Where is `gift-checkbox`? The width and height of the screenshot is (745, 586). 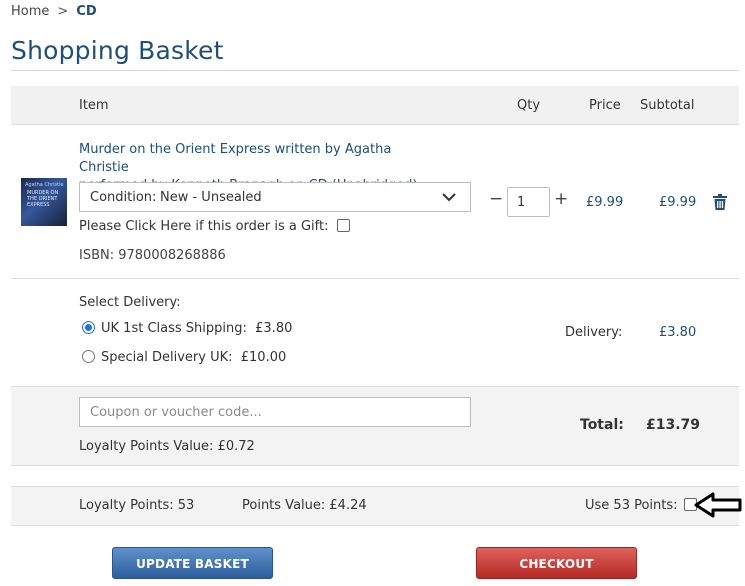 gift-checkbox is located at coordinates (343, 225).